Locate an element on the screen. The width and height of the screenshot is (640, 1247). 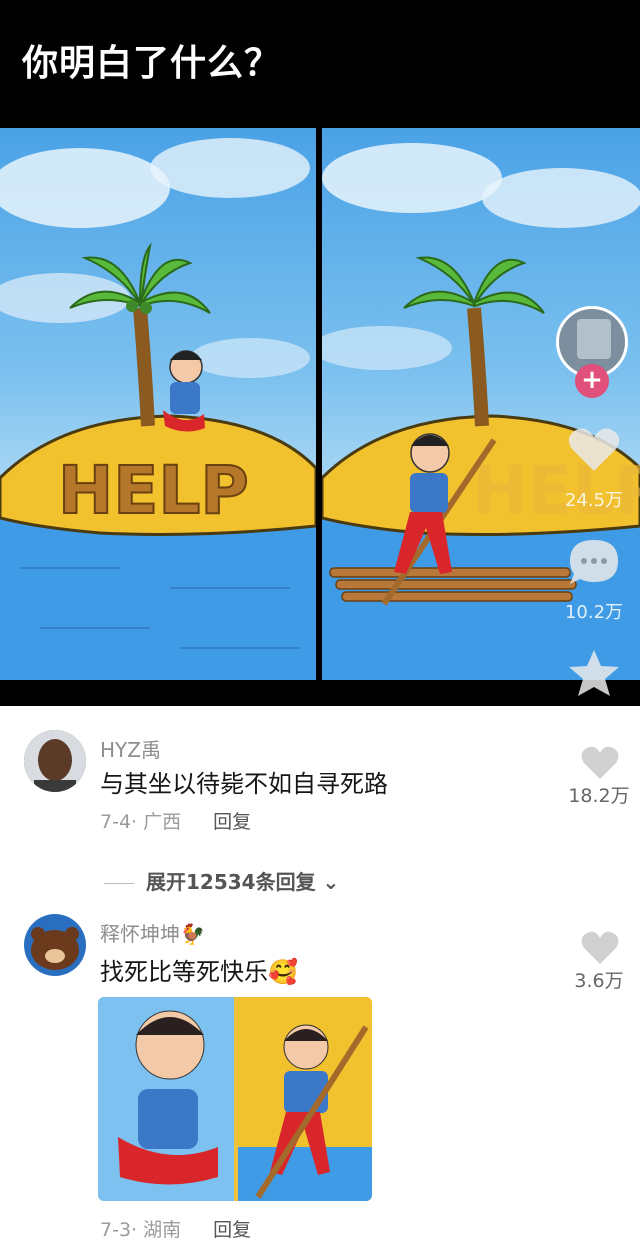
comment-image-content is located at coordinates (235, 1099).